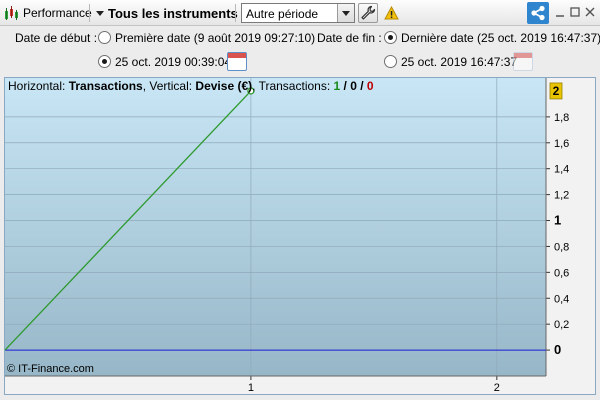  What do you see at coordinates (38, 86) in the screenshot?
I see `horizontal-prefix: Horizontal:` at bounding box center [38, 86].